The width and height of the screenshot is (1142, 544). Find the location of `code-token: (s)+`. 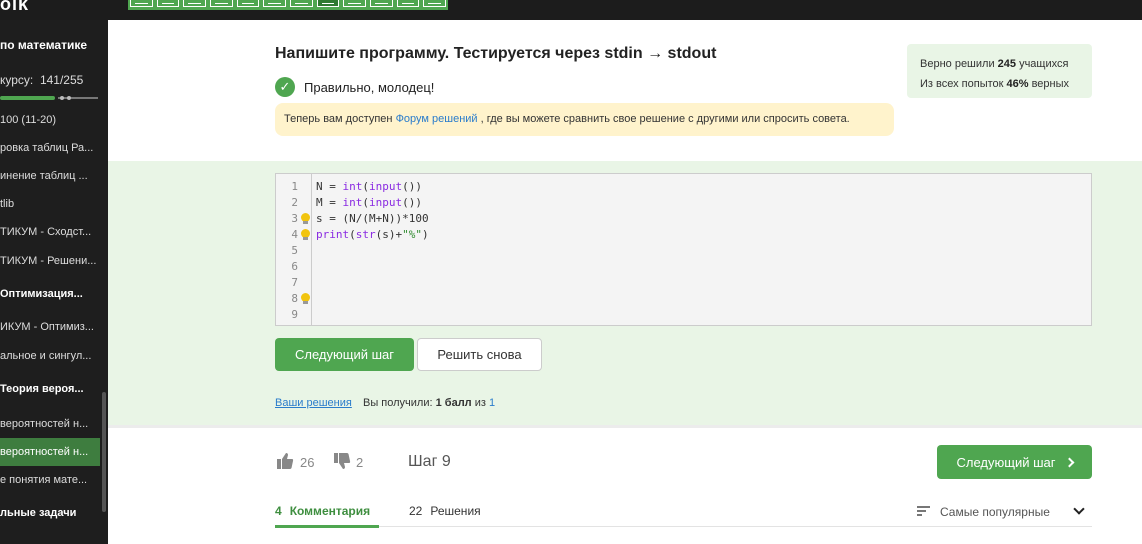

code-token: (s)+ is located at coordinates (389, 234).